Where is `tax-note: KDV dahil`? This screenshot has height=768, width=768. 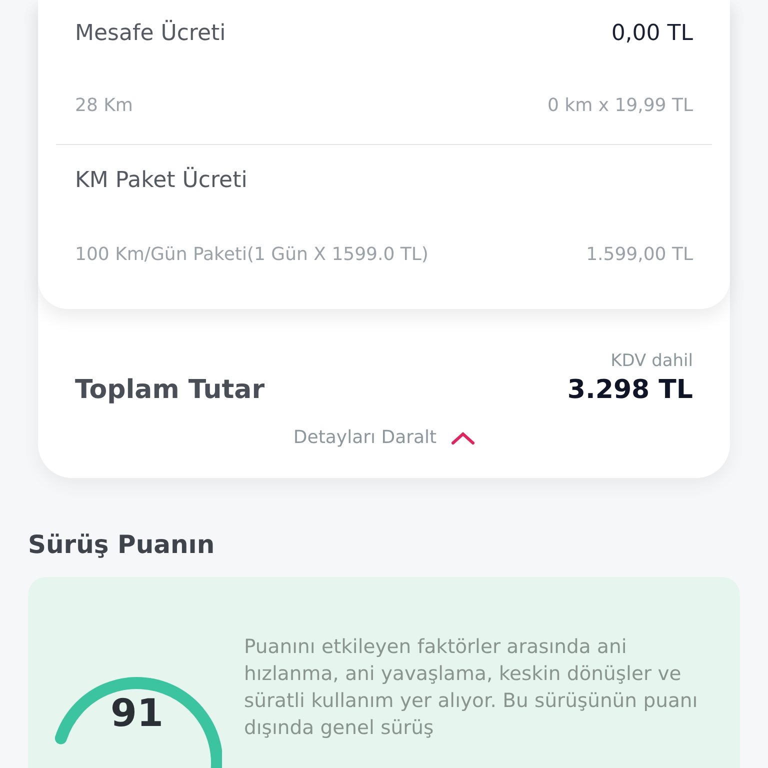 tax-note: KDV dahil is located at coordinates (651, 361).